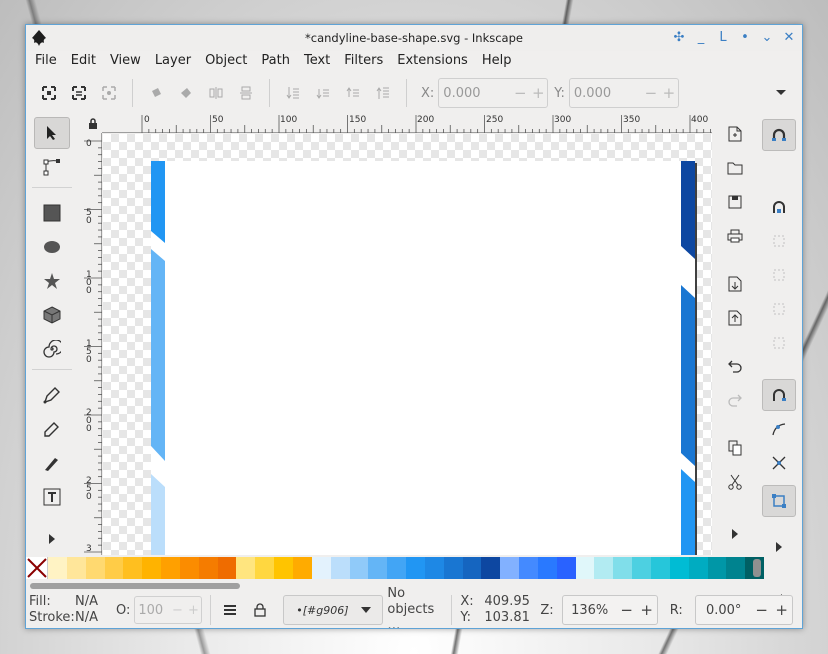 This screenshot has height=654, width=828. What do you see at coordinates (52, 213) in the screenshot?
I see `rectangle-tool-icon` at bounding box center [52, 213].